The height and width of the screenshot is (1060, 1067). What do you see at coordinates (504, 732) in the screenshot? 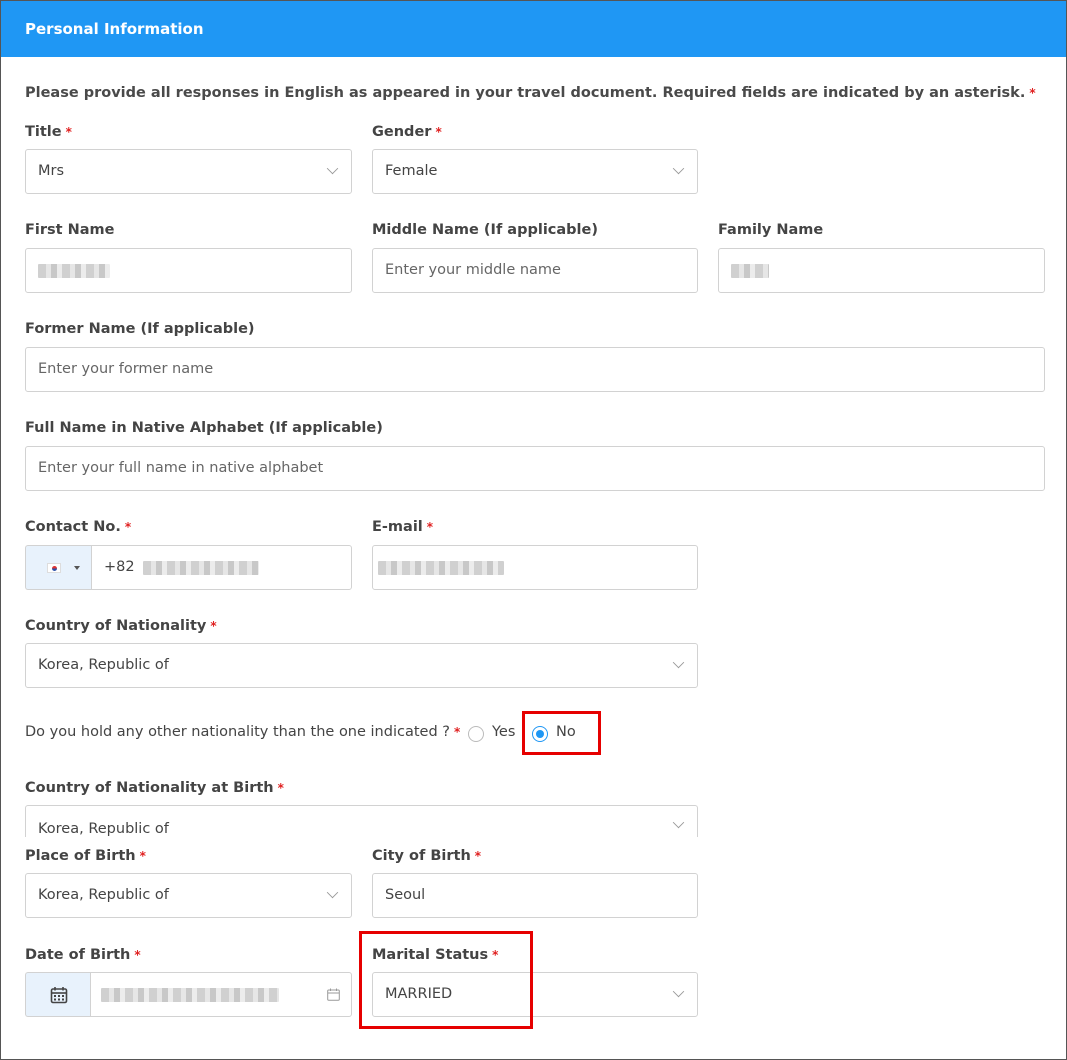
I see `radio-yes-label: Yes` at bounding box center [504, 732].